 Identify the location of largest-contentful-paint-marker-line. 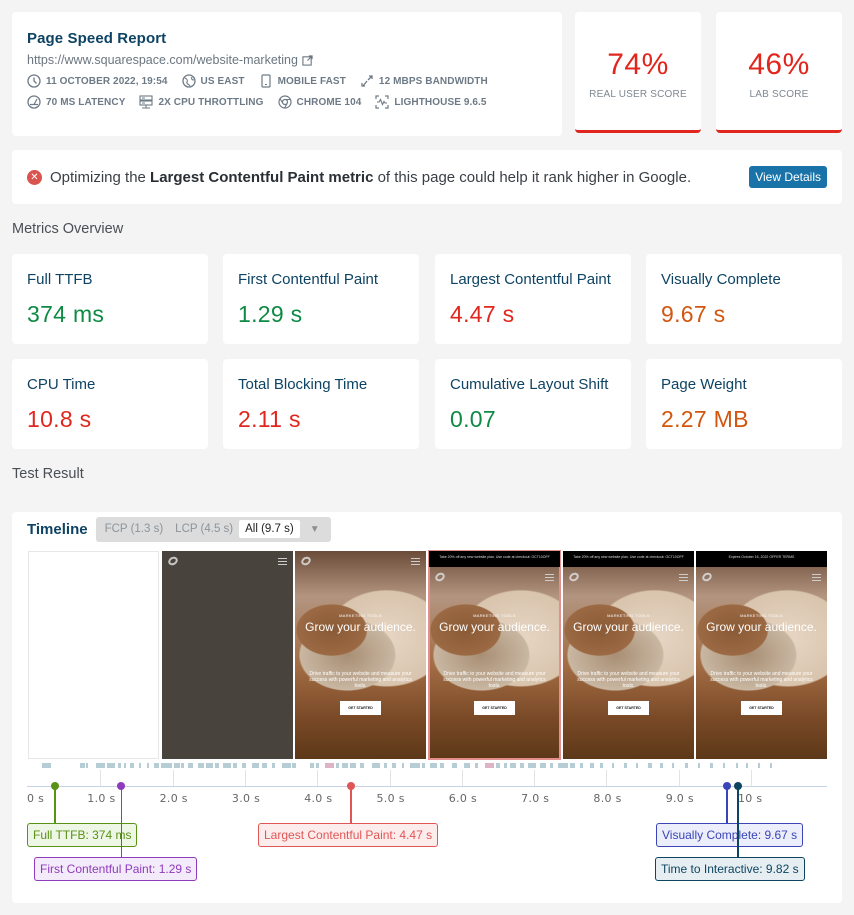
(351, 804).